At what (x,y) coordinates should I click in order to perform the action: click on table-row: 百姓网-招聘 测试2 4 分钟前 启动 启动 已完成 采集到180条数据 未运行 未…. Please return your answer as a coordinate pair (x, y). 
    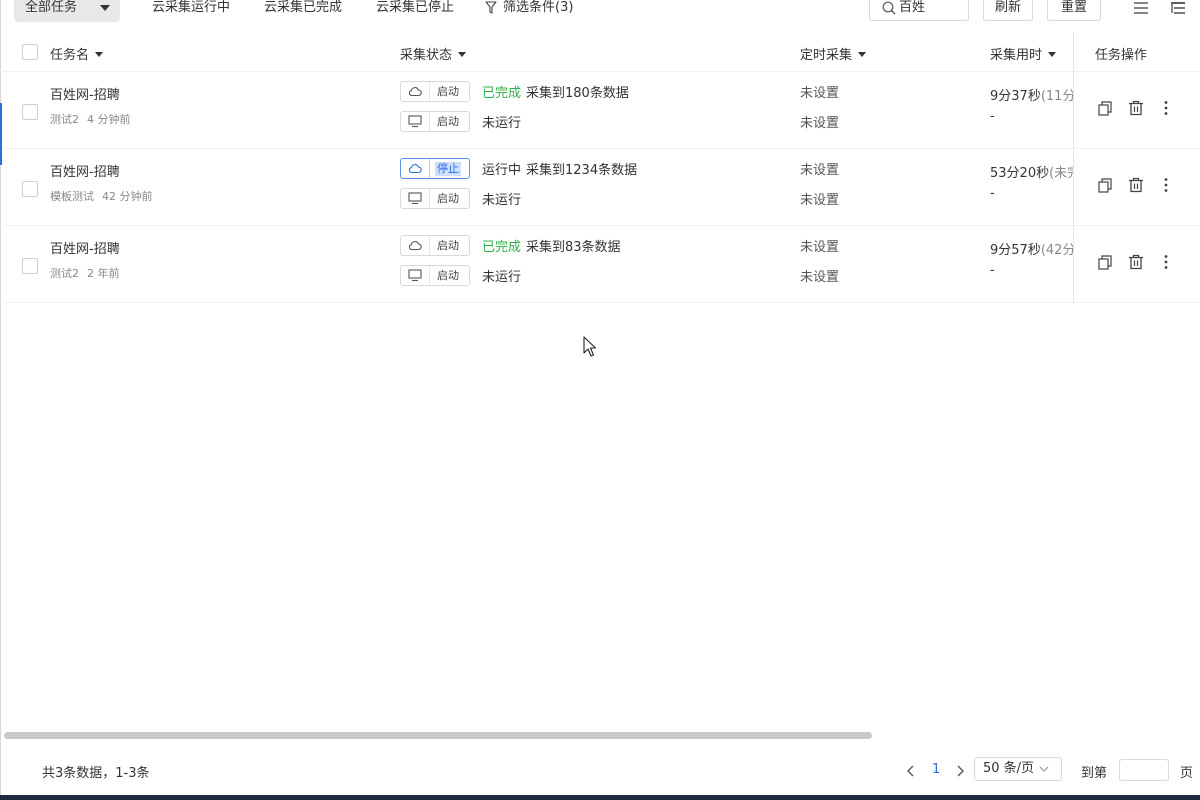
    Looking at the image, I should click on (600, 110).